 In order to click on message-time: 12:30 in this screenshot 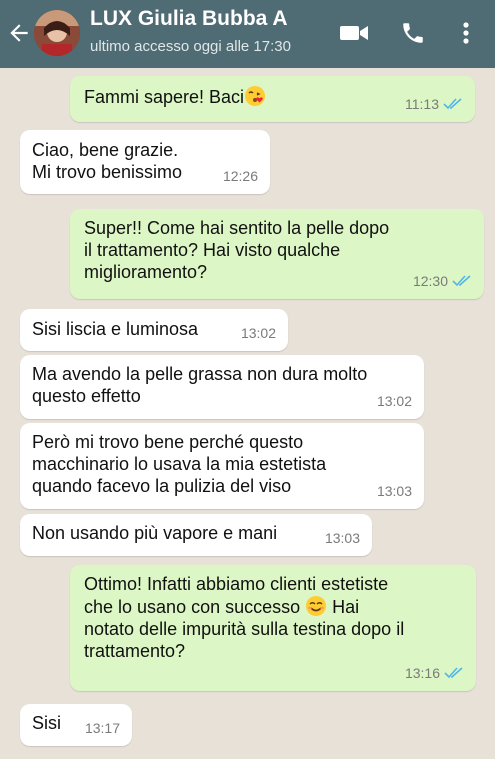, I will do `click(430, 281)`.